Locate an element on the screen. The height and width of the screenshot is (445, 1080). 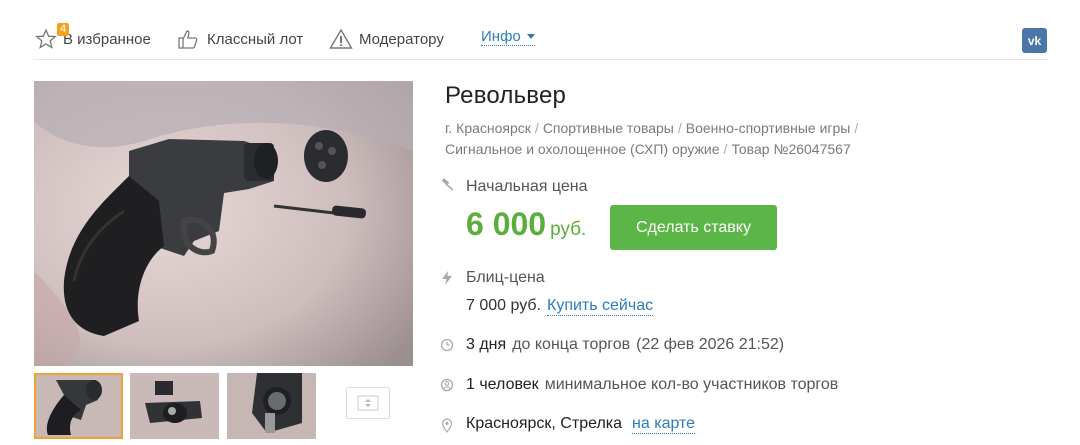
time-left-value: 3 дня is located at coordinates (486, 344).